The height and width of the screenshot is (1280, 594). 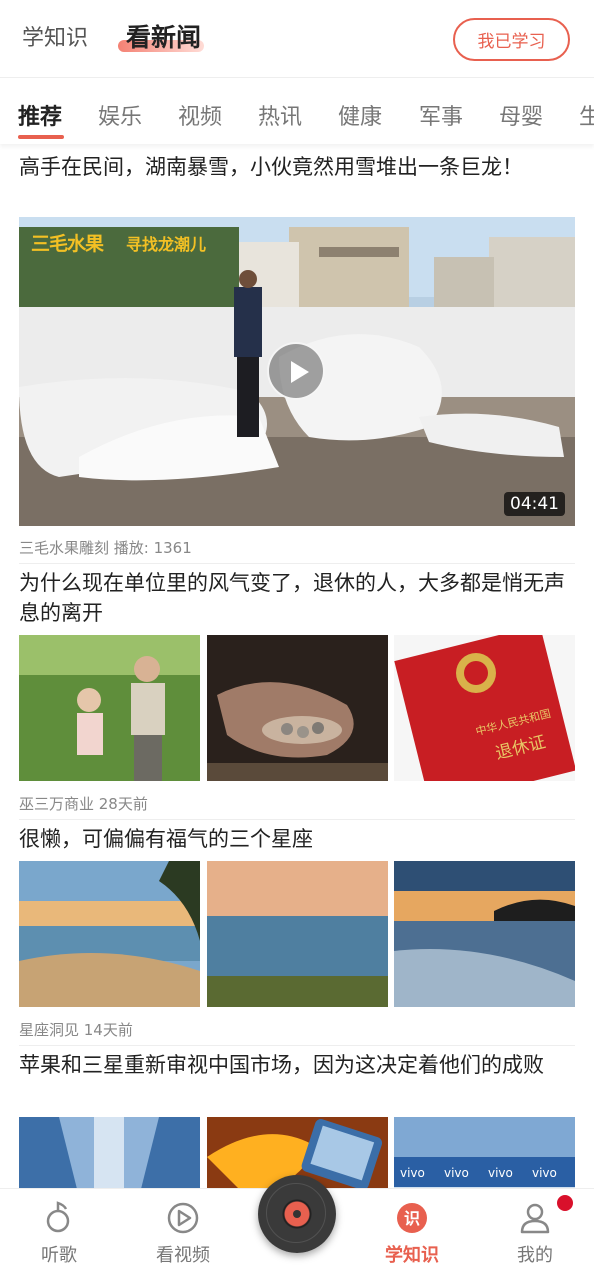 What do you see at coordinates (166, 244) in the screenshot?
I see `video-watermark-subtitle: 寻找龙潮儿` at bounding box center [166, 244].